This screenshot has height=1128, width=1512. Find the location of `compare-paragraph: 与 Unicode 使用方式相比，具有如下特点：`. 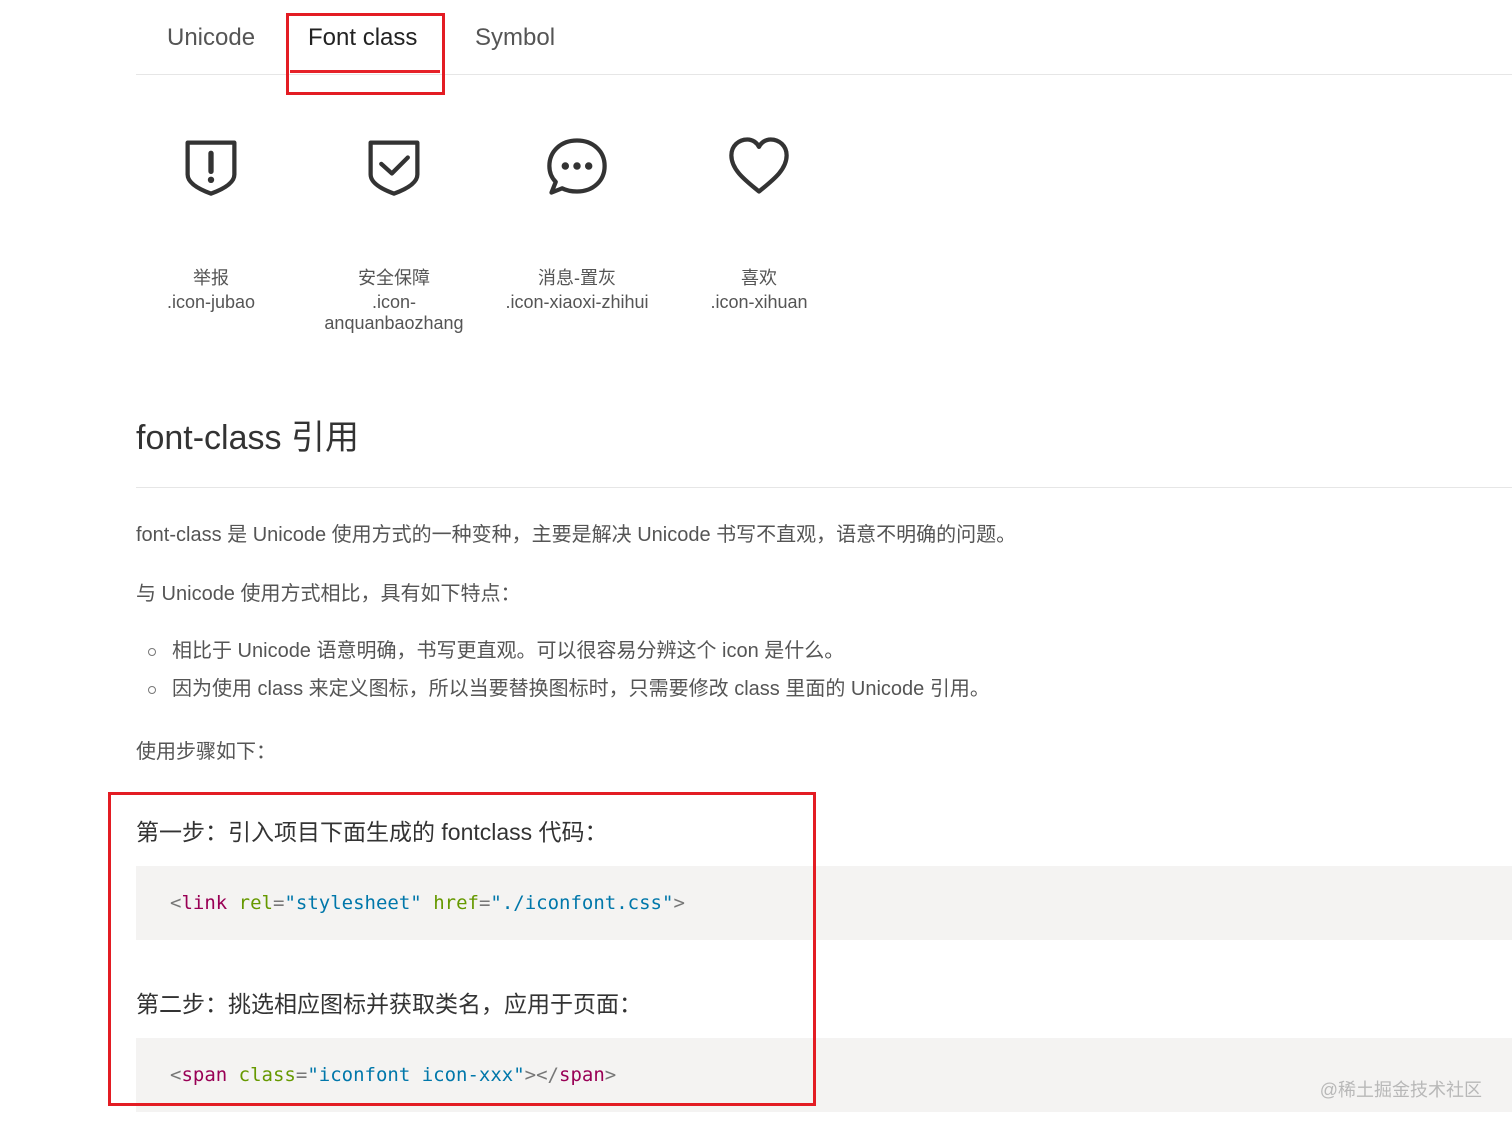

compare-paragraph: 与 Unicode 使用方式相比，具有如下特点： is located at coordinates (328, 594).